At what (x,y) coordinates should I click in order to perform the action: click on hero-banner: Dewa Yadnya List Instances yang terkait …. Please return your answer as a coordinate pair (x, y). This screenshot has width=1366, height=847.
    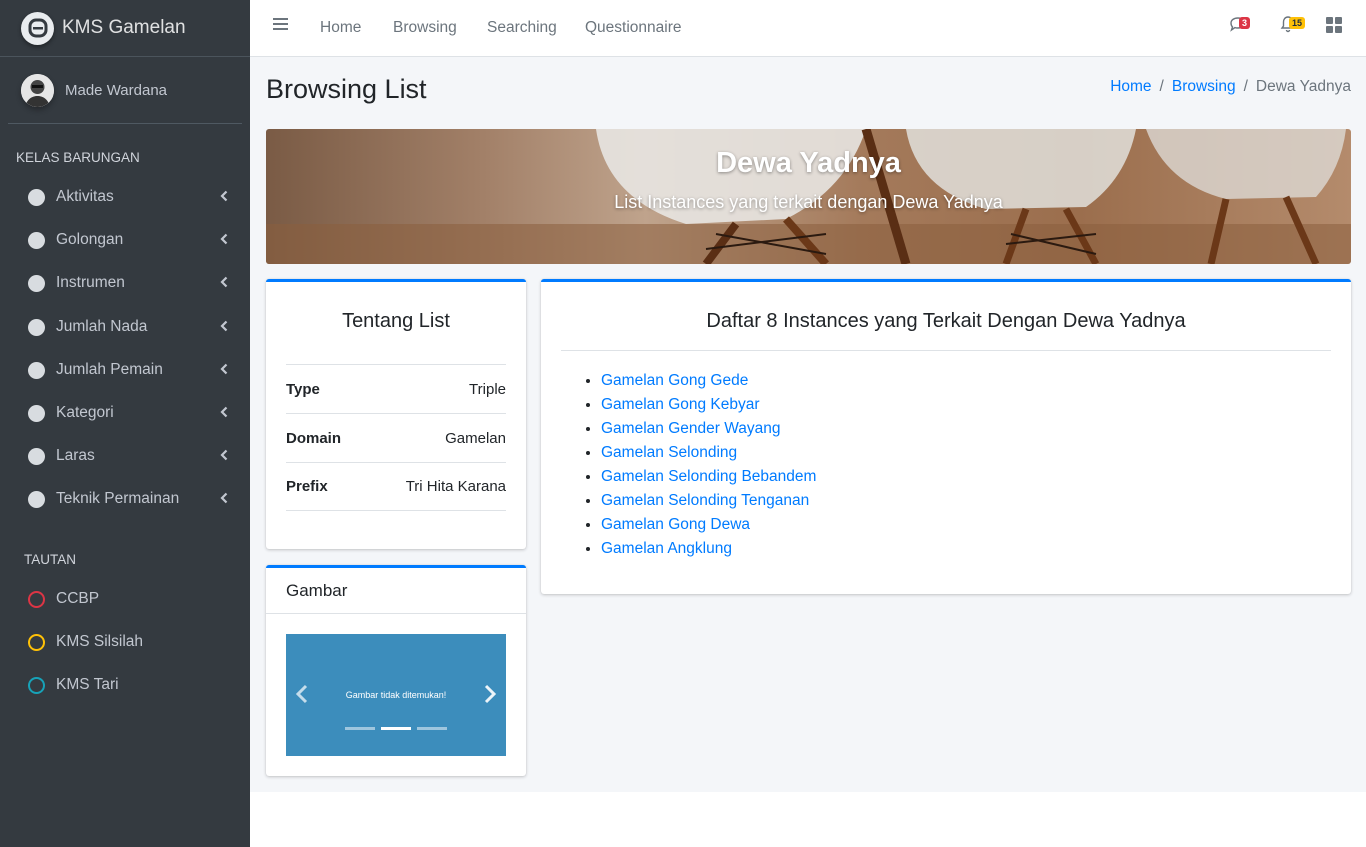
    Looking at the image, I should click on (808, 196).